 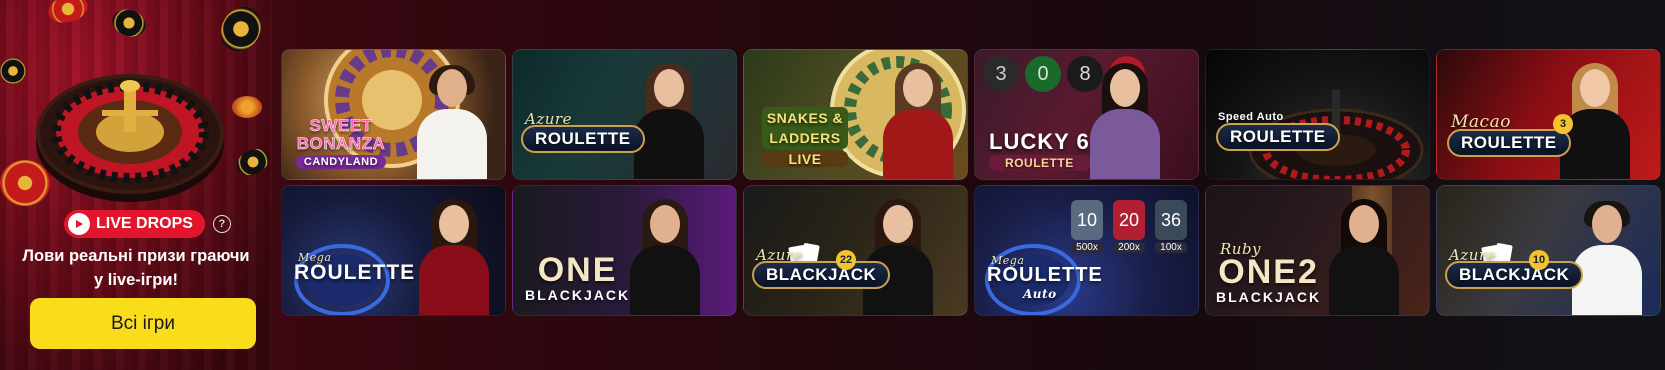 What do you see at coordinates (136, 268) in the screenshot?
I see `promo-description: Лови реальні призи граючи у live-ігри!` at bounding box center [136, 268].